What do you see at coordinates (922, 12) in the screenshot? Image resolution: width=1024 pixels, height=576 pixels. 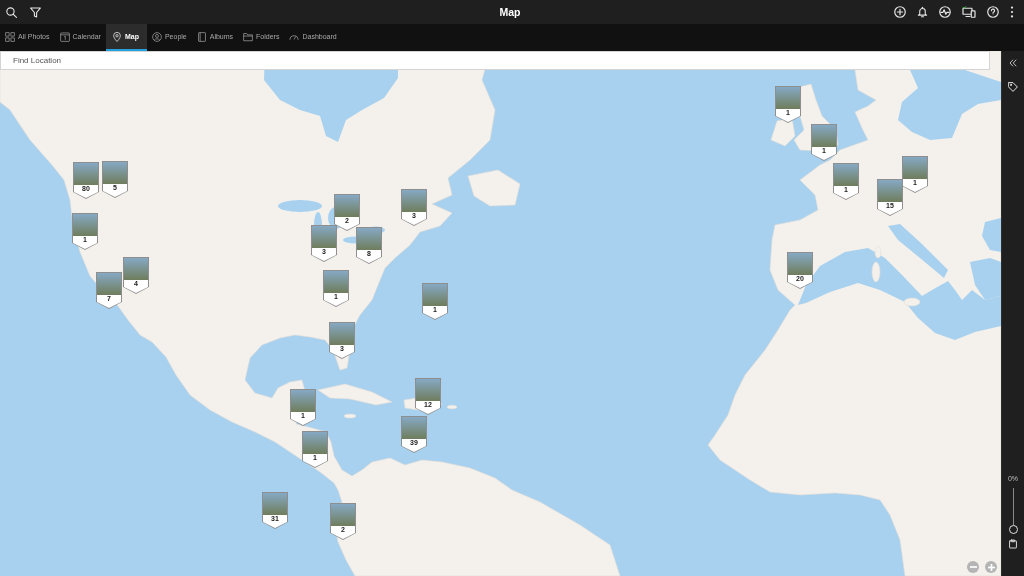 I see `bell-icon` at bounding box center [922, 12].